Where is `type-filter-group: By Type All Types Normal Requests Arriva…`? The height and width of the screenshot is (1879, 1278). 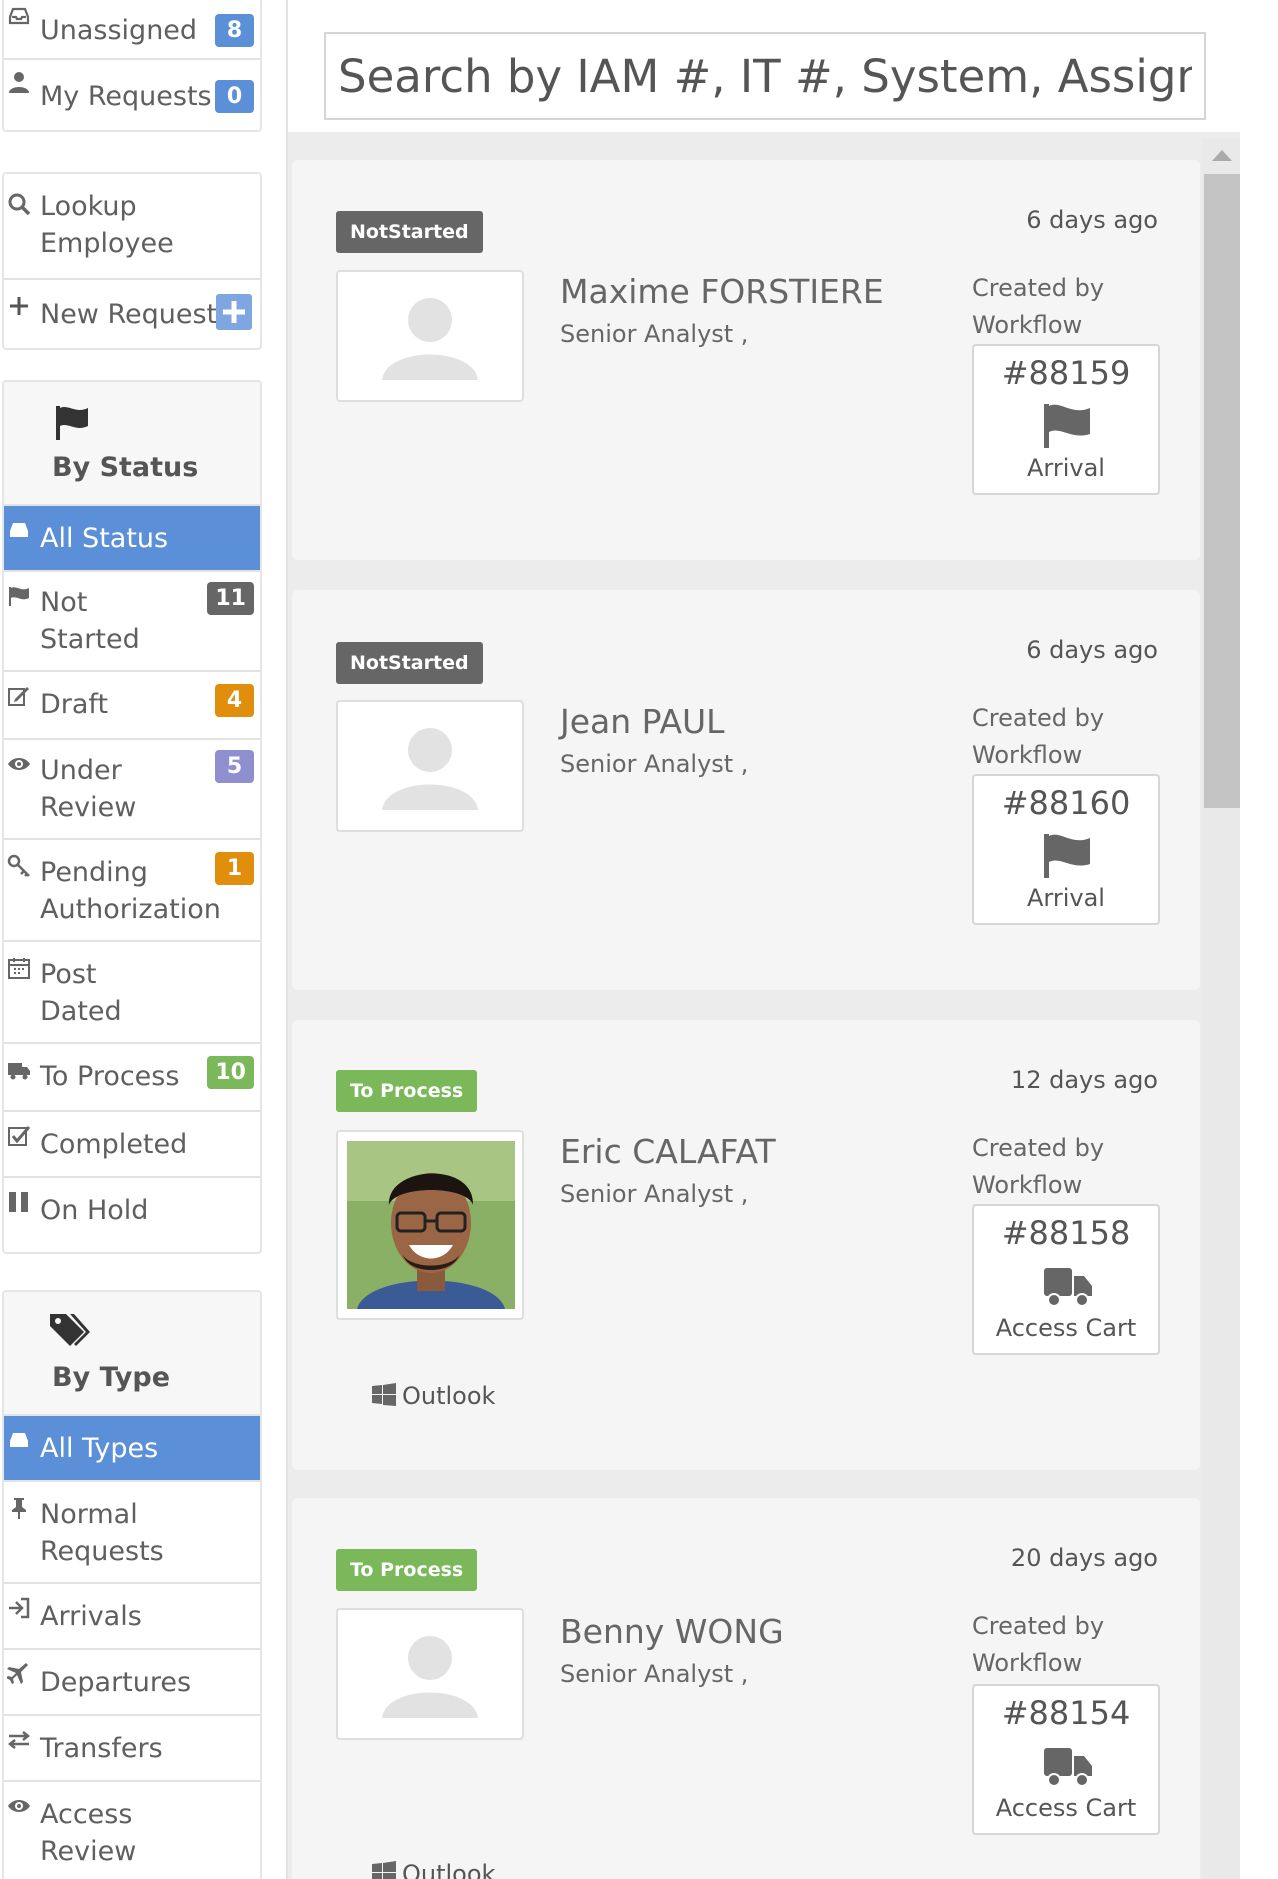
type-filter-group: By Type All Types Normal Requests Arriva… is located at coordinates (132, 1584).